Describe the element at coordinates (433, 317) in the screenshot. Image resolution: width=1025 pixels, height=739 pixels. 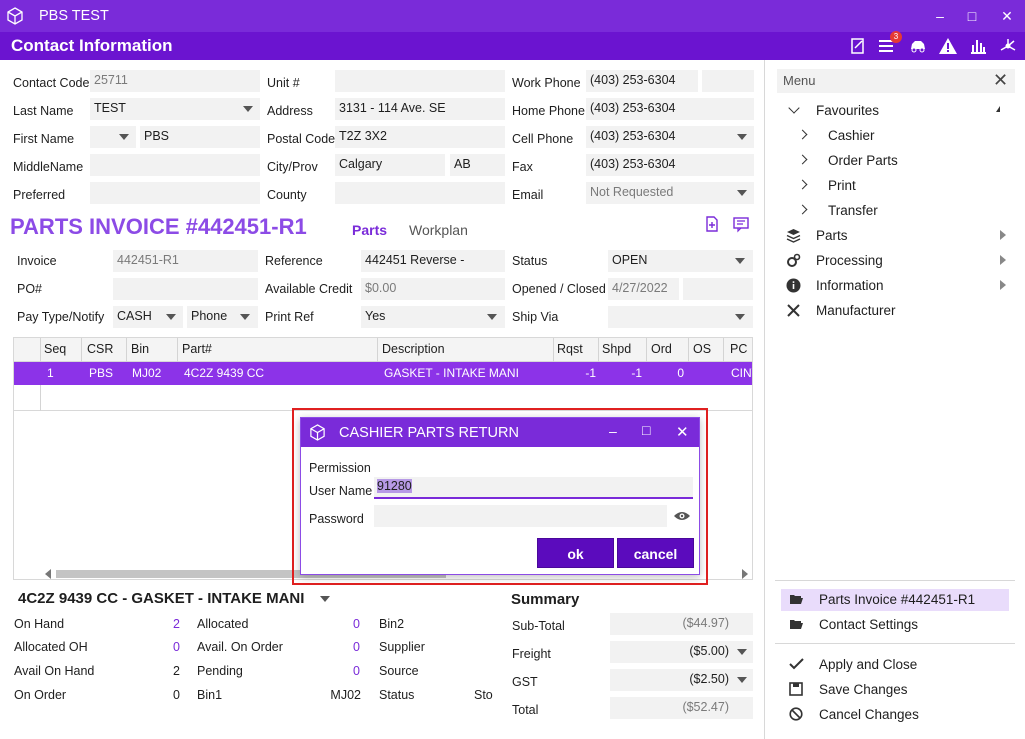
I see `print-ref-dropdown: Yes` at that location.